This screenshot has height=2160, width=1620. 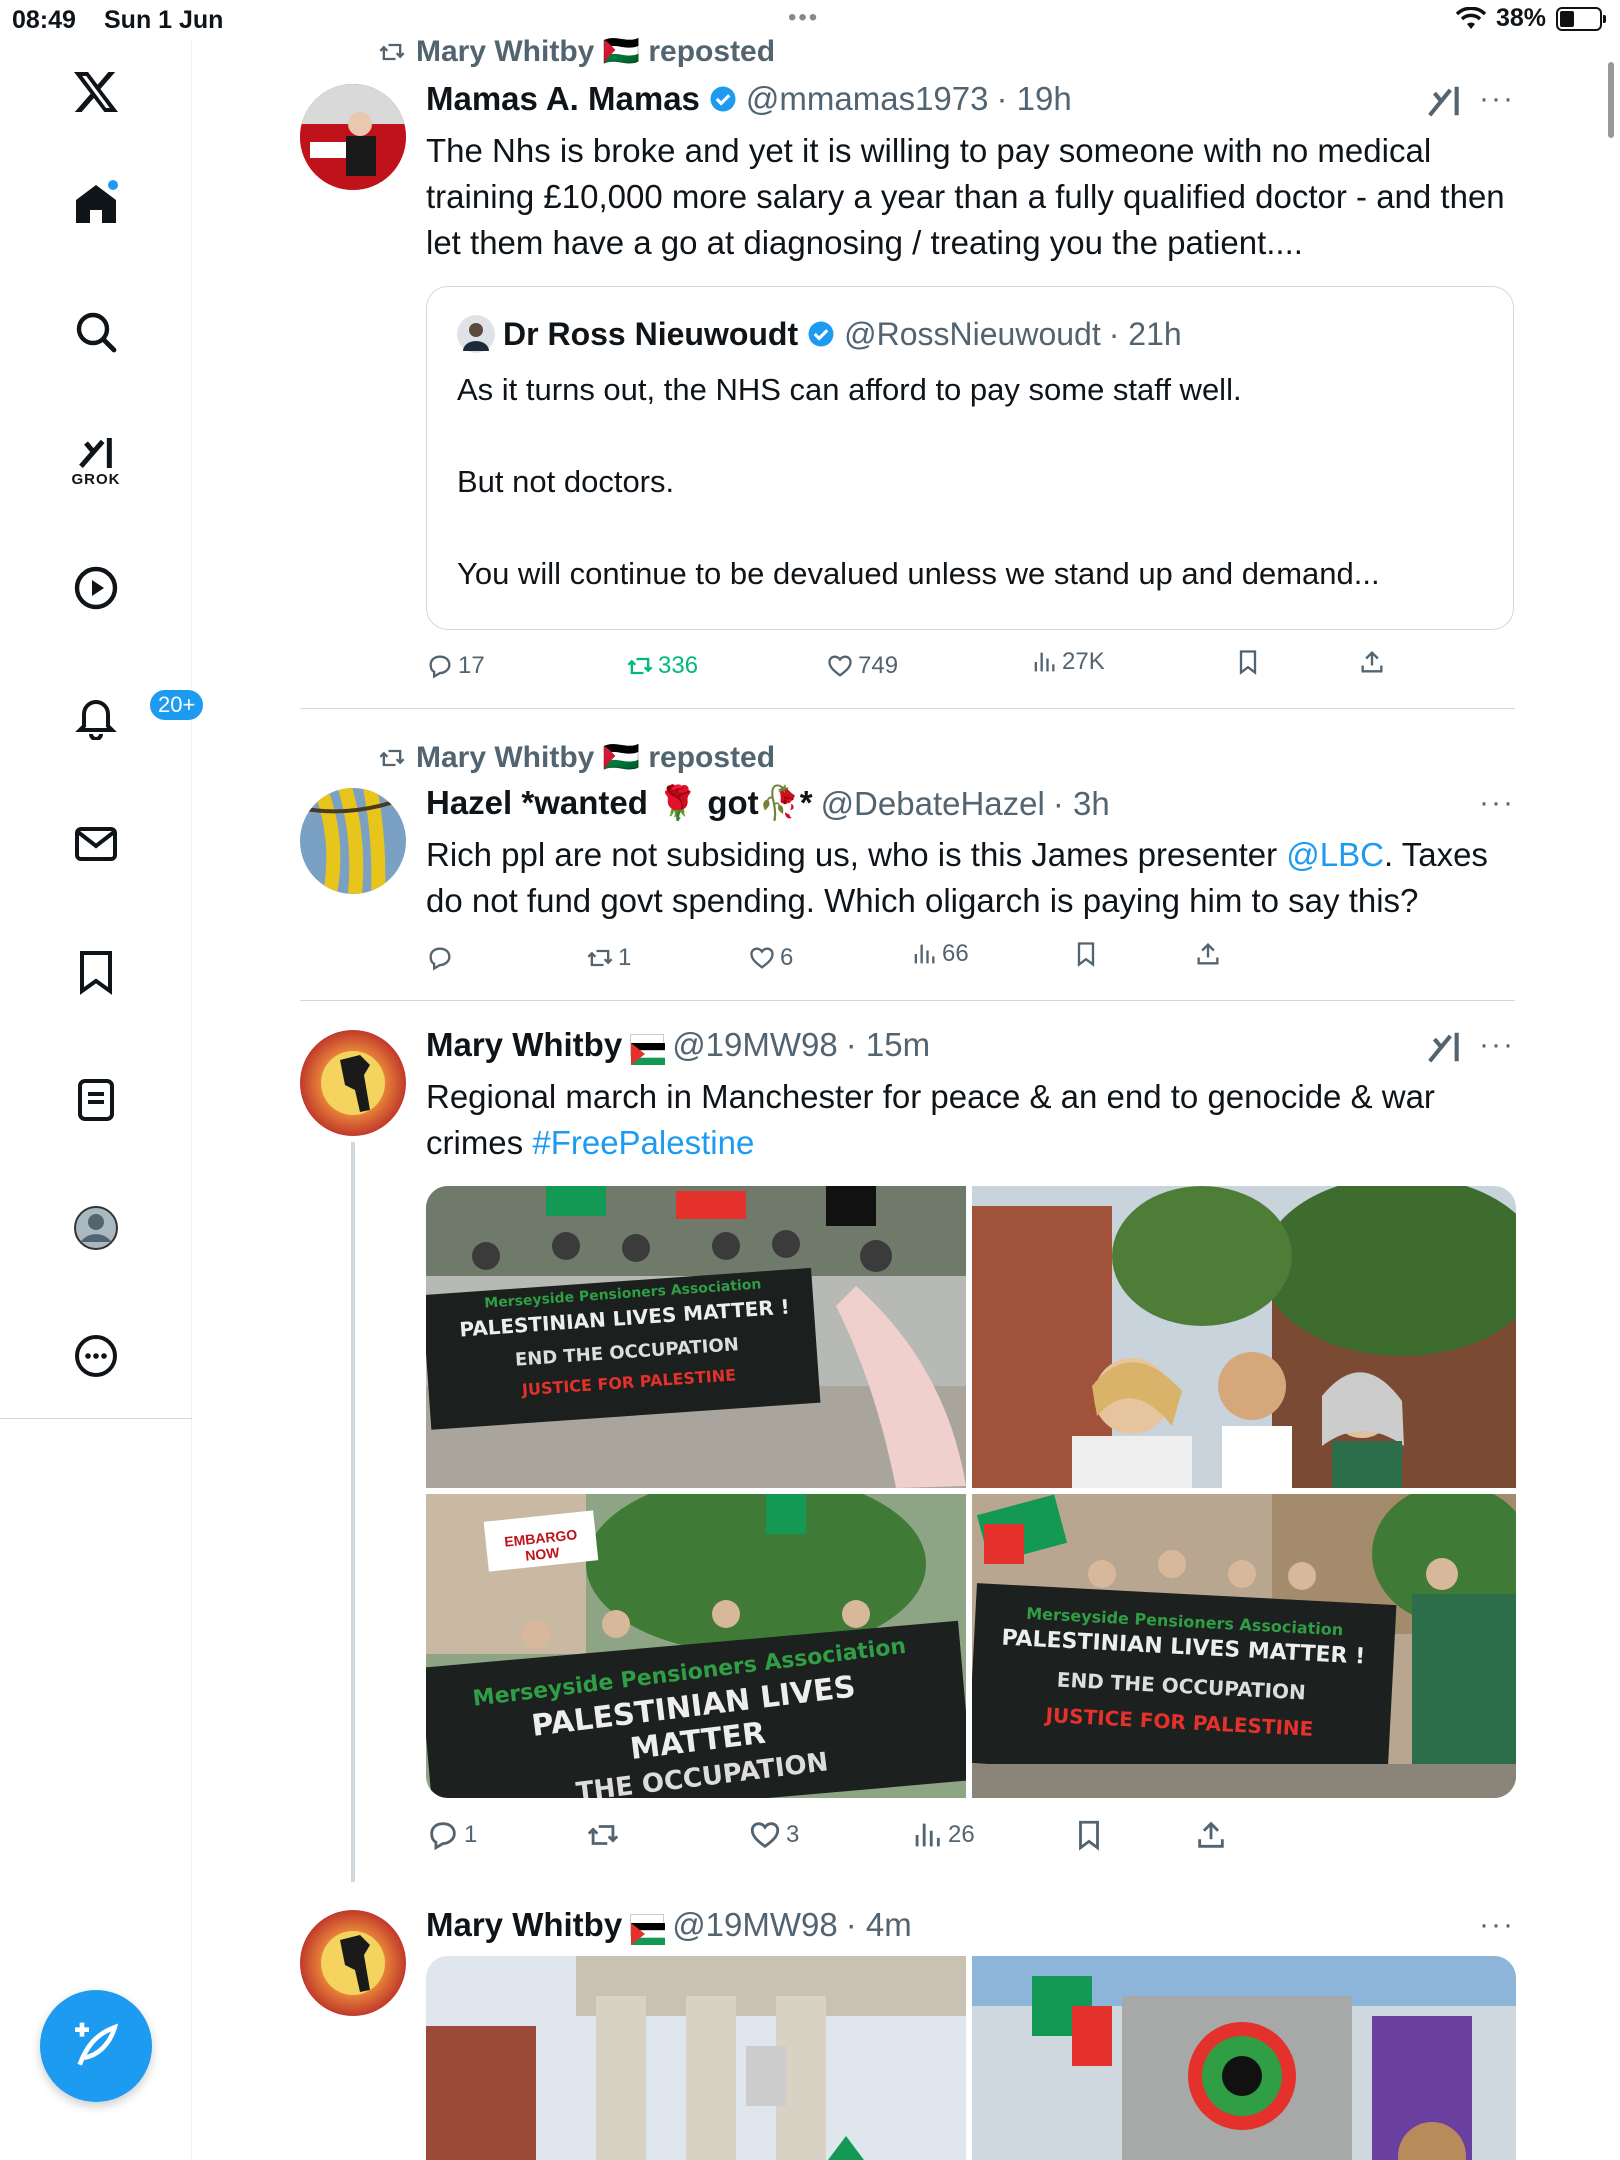 What do you see at coordinates (942, 1835) in the screenshot?
I see `views-button: 26` at bounding box center [942, 1835].